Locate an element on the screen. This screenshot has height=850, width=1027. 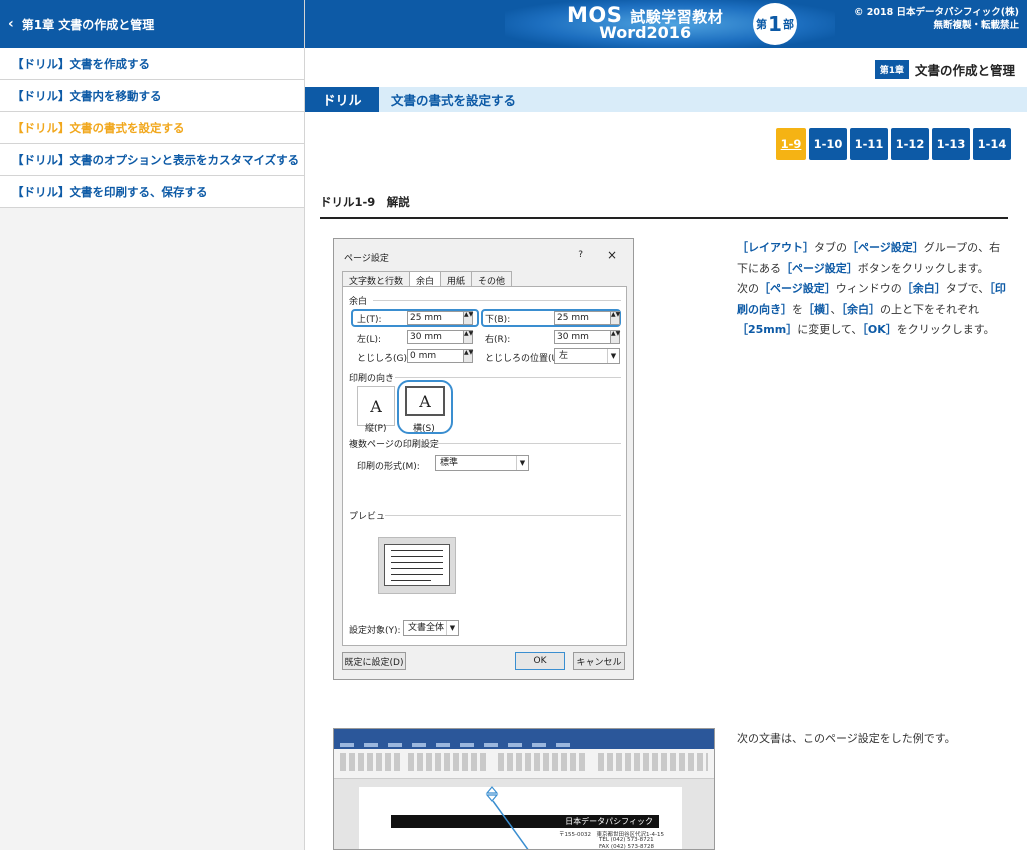
badge-num: 1 is located at coordinates (775, 24).